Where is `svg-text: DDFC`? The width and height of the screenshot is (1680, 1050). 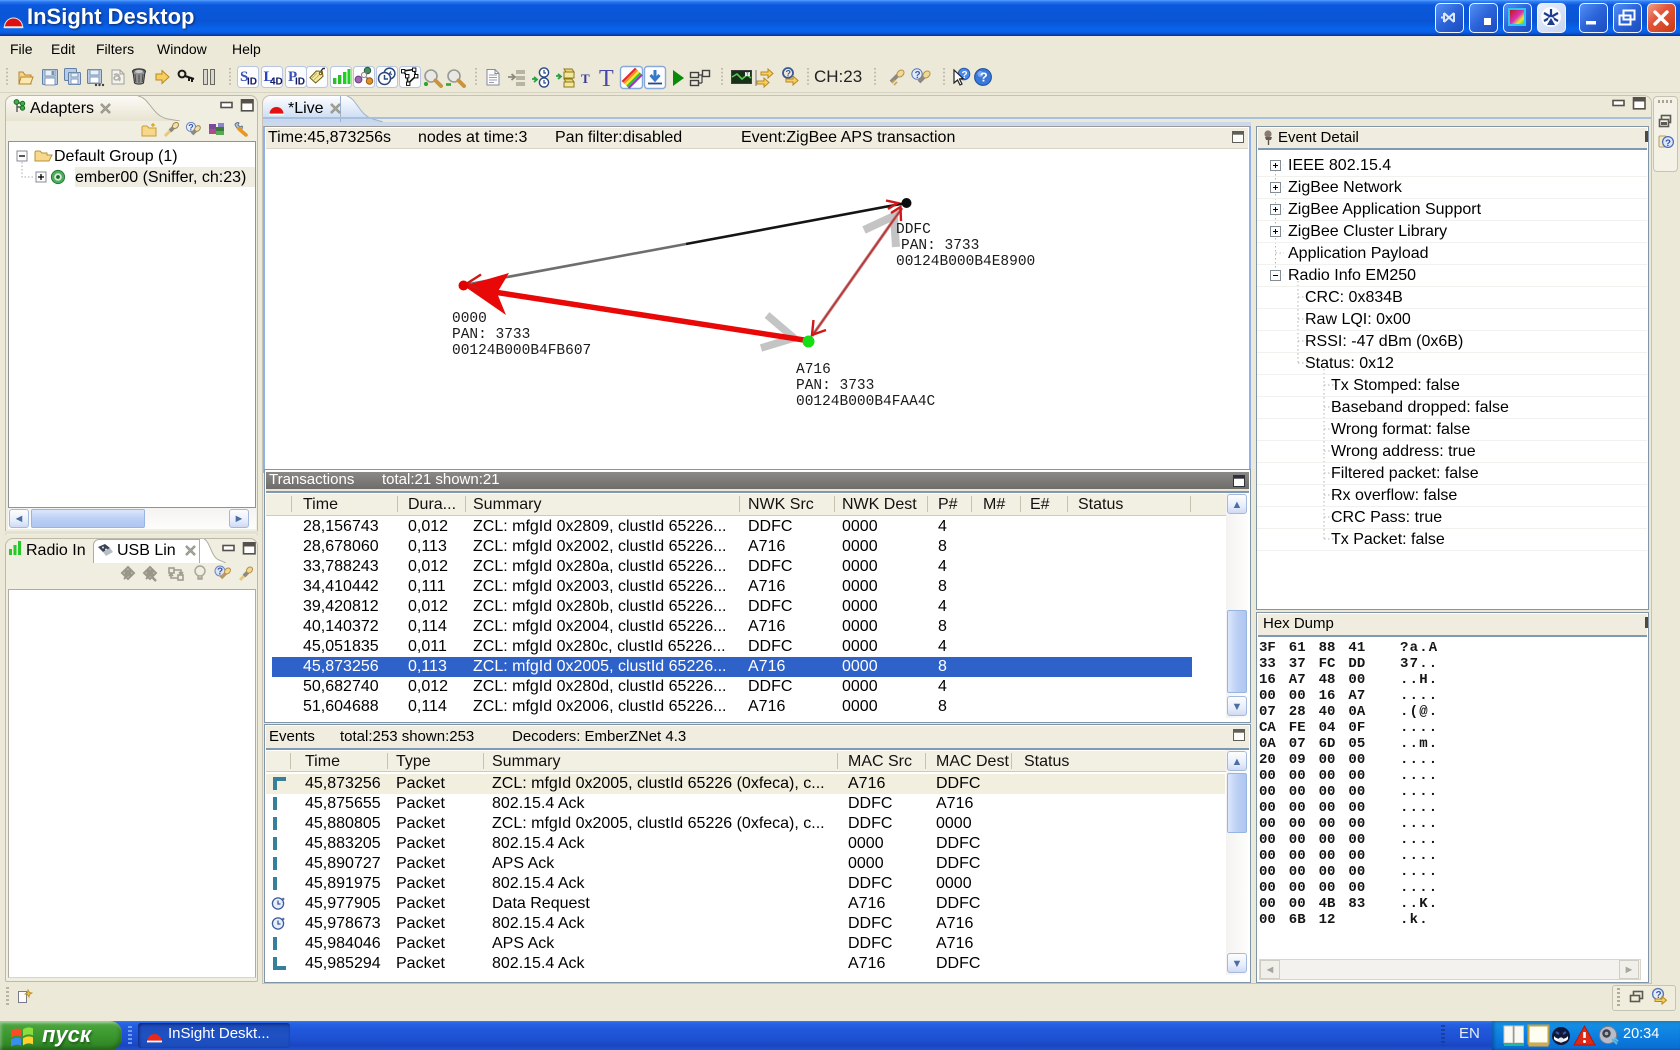
svg-text: DDFC is located at coordinates (913, 230).